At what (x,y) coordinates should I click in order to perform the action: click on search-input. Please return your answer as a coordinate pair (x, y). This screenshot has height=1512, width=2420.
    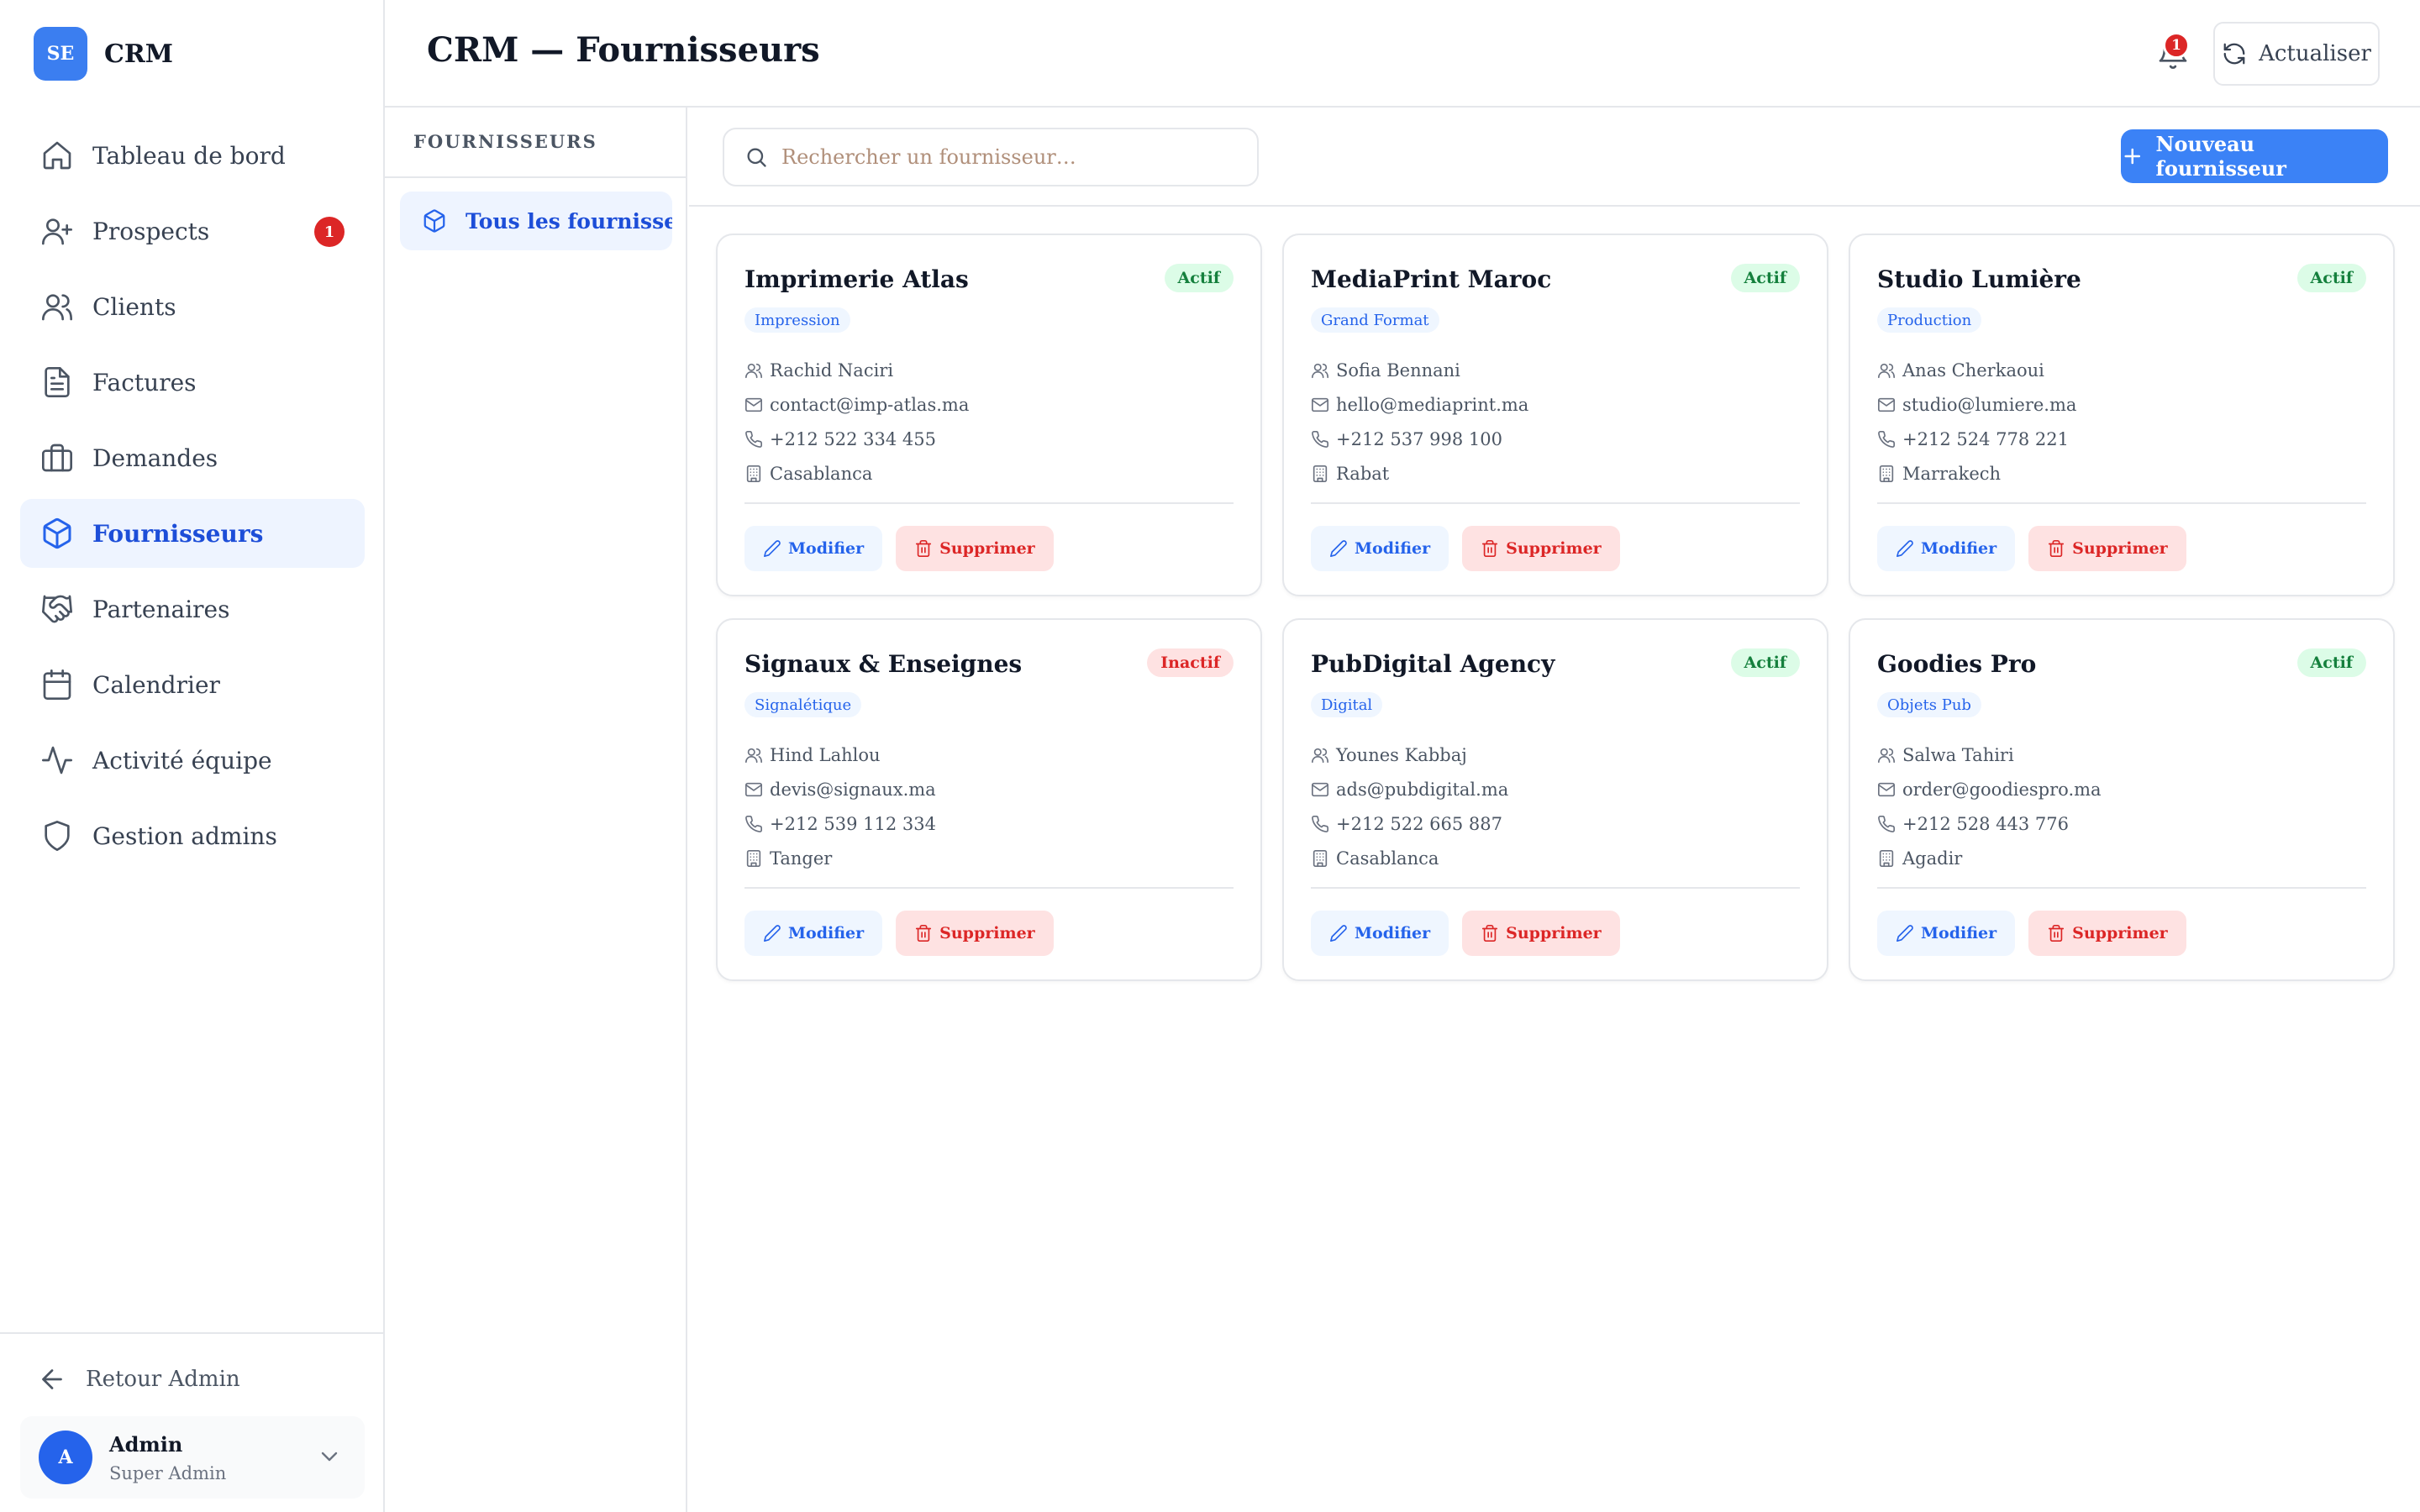
    Looking at the image, I should click on (1017, 157).